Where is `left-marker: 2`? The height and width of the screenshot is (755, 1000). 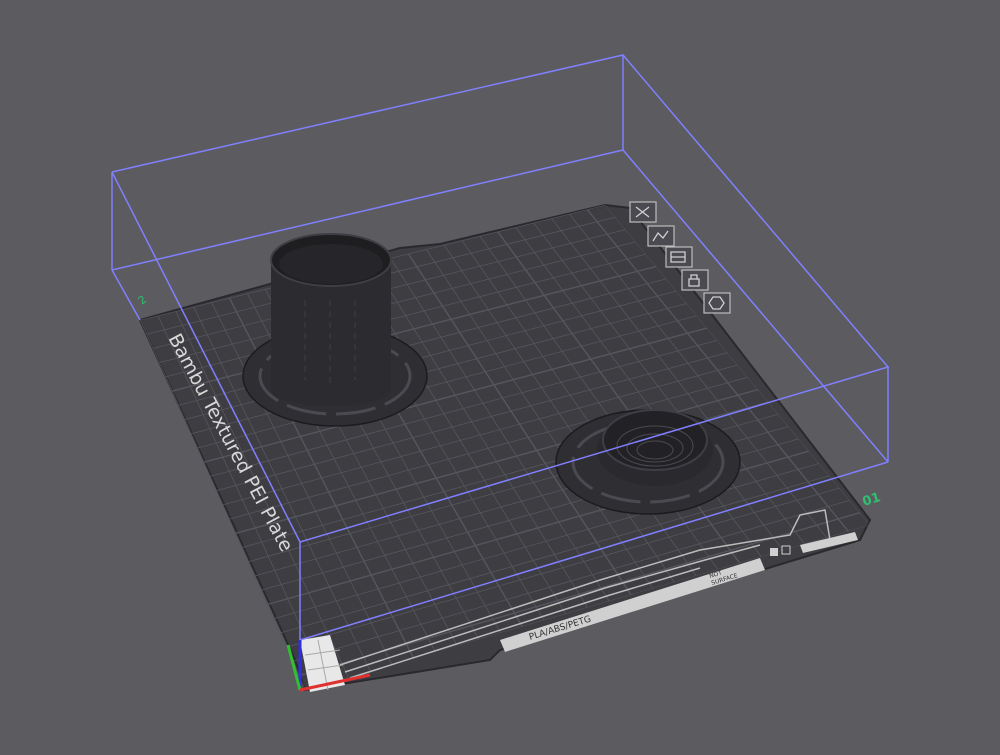
left-marker: 2 is located at coordinates (143, 300).